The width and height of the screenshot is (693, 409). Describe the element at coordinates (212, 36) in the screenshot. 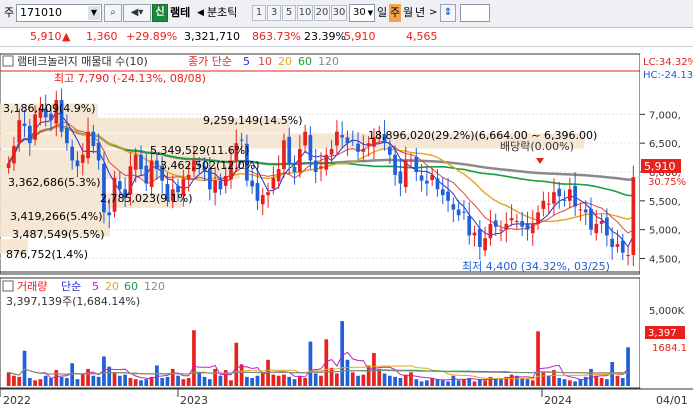

I see `trade-volume: 3,321,710` at that location.